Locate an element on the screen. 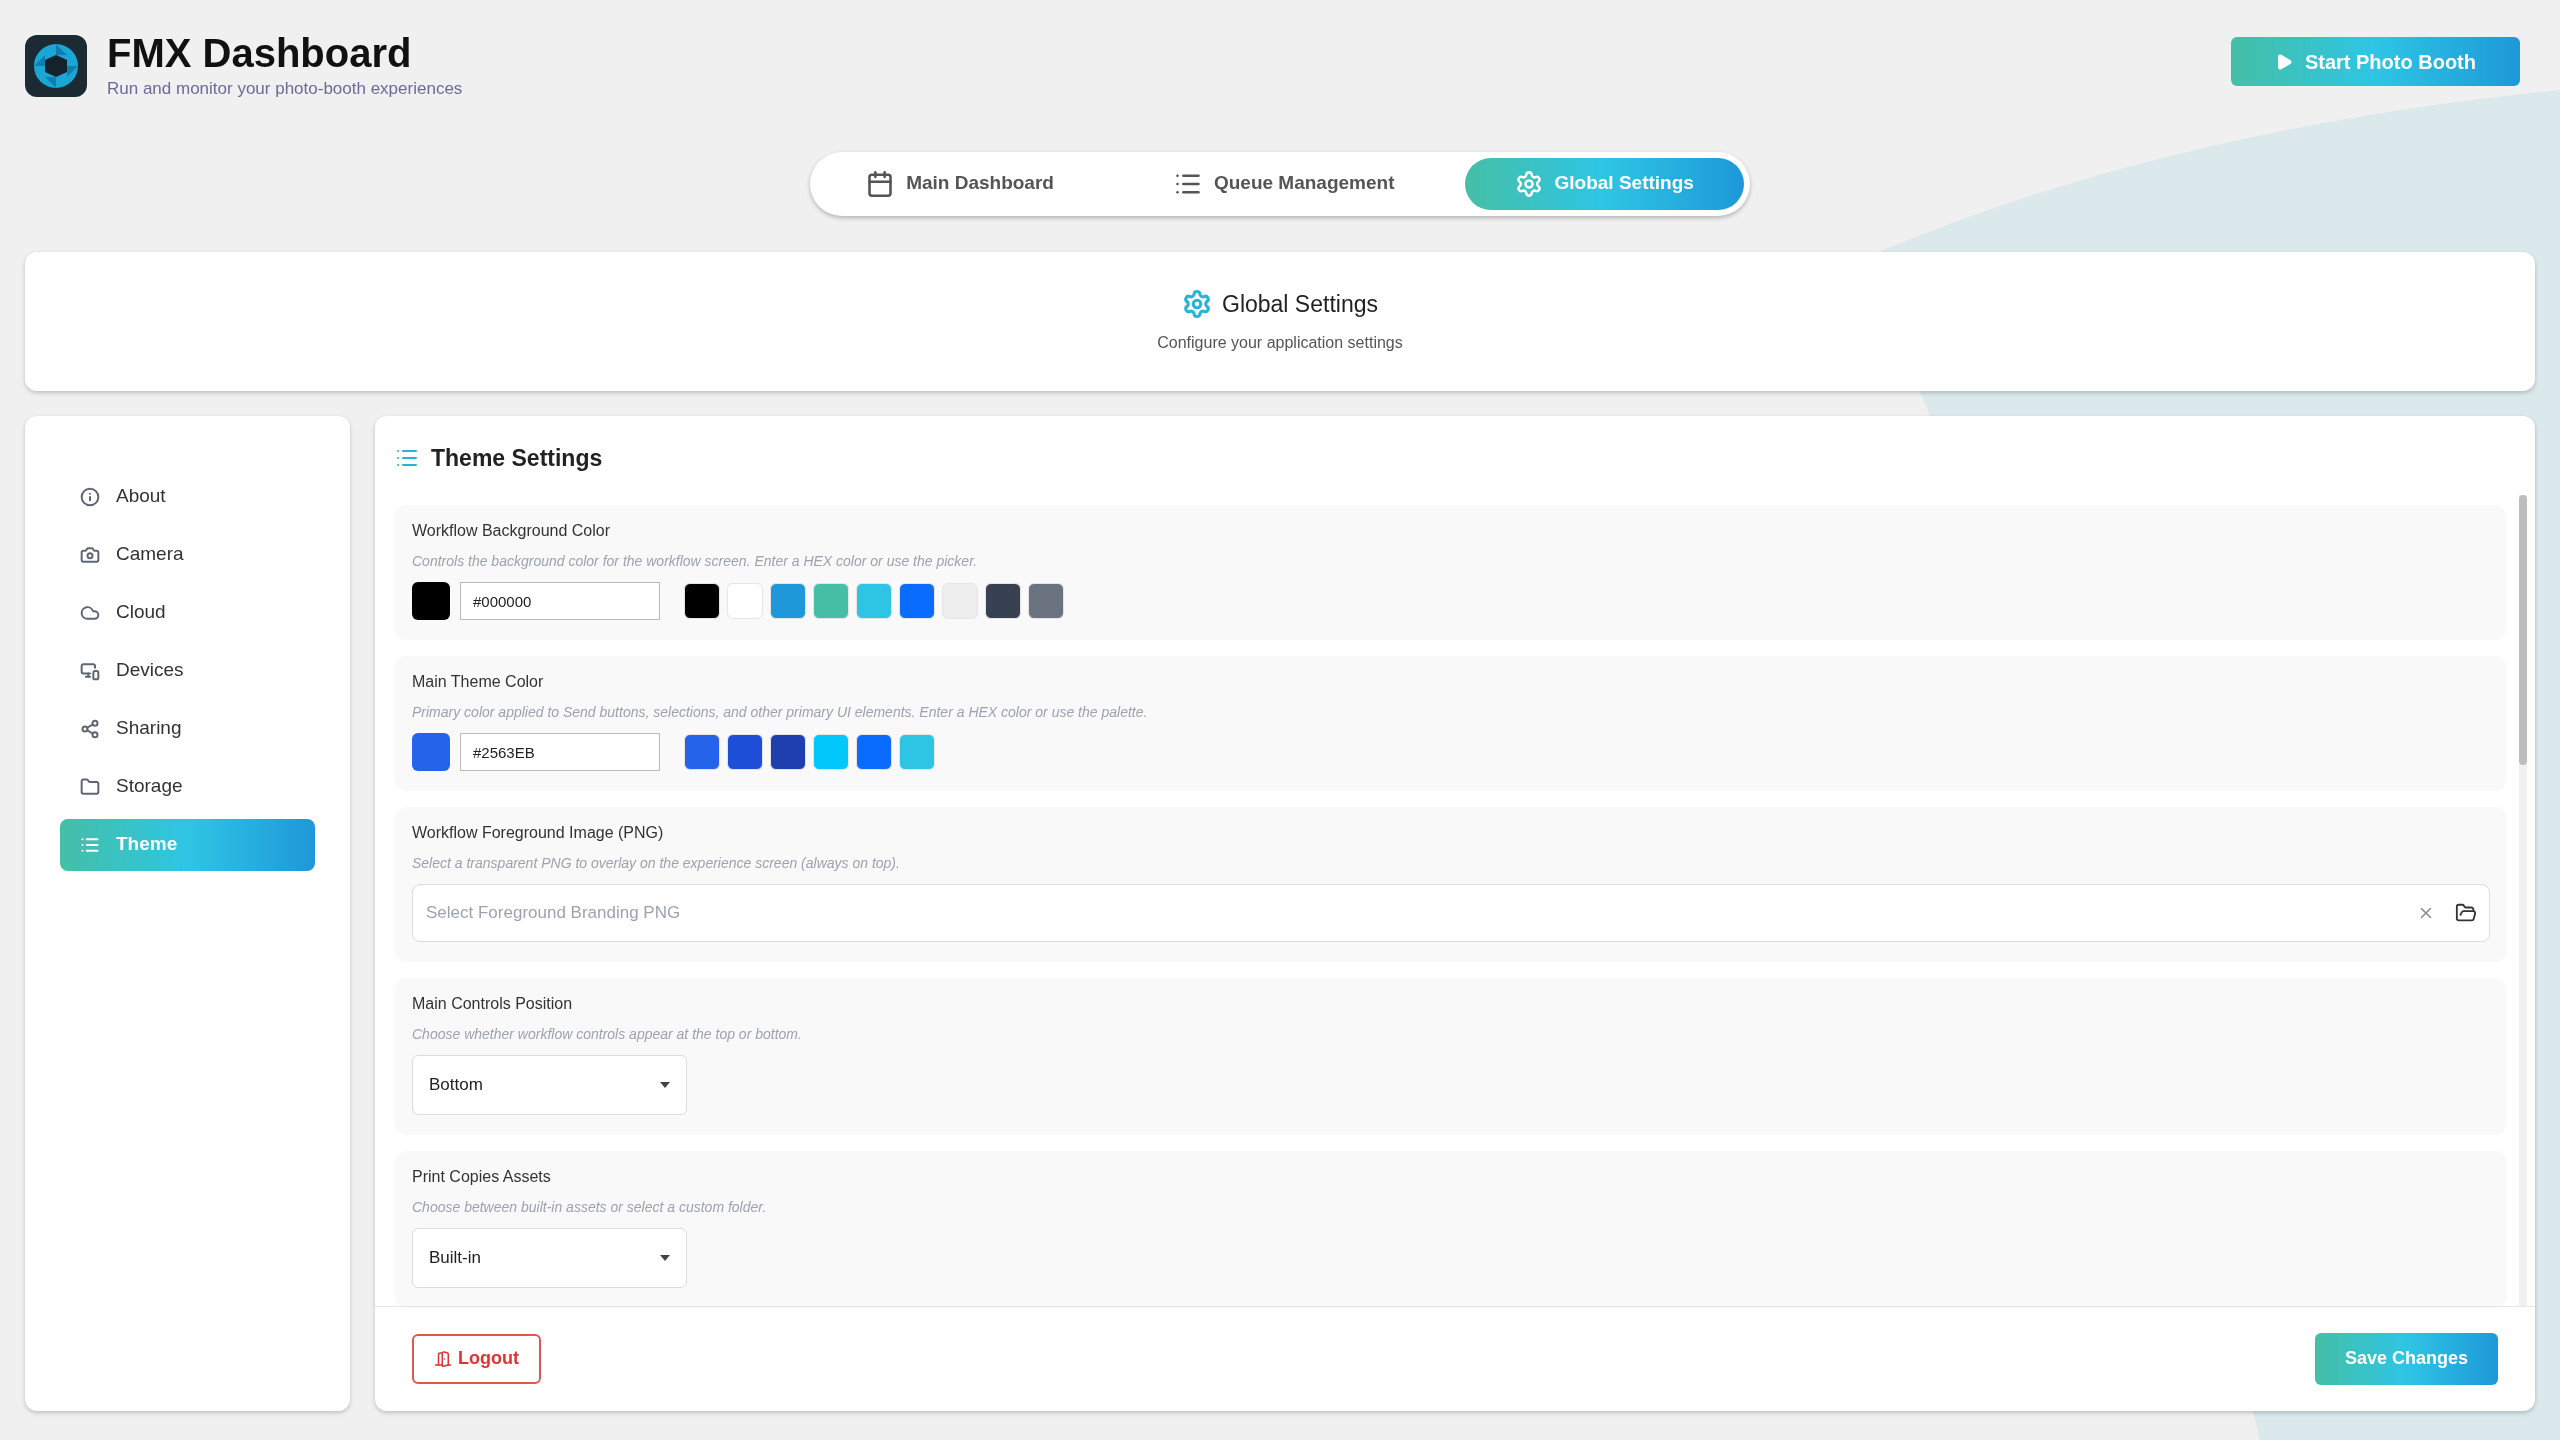 The height and width of the screenshot is (1440, 2560). app-title: FMX Dashboard is located at coordinates (260, 53).